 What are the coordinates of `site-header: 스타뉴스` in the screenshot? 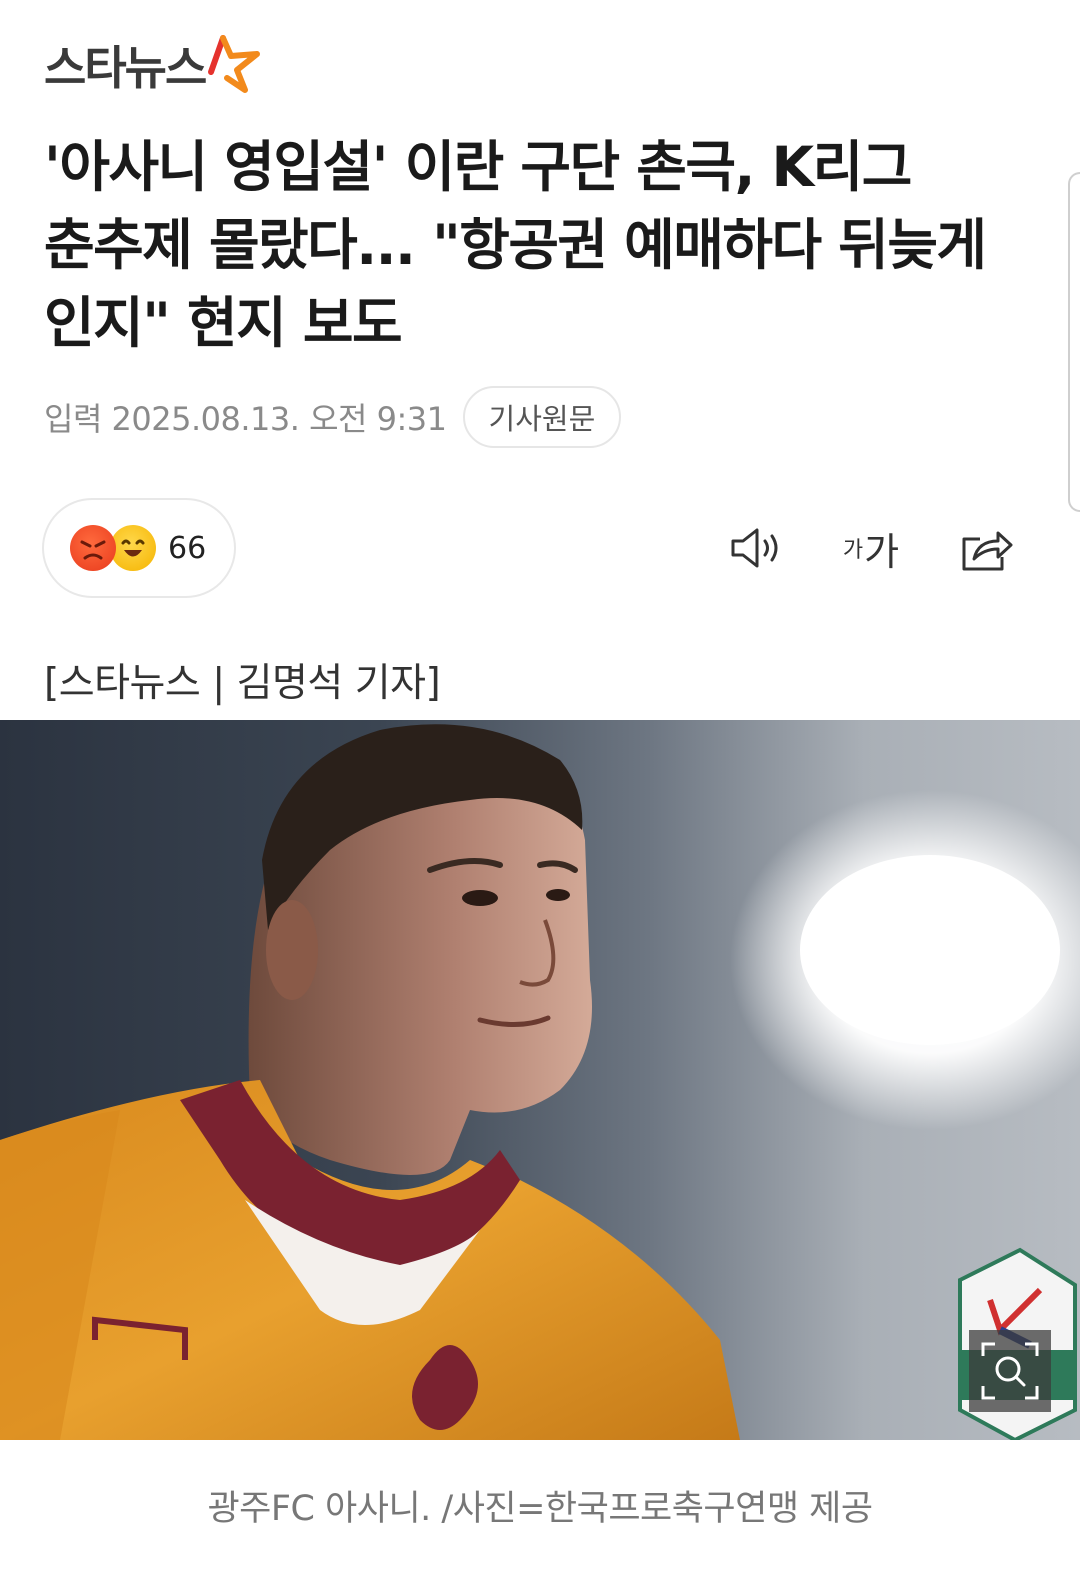 It's located at (152, 65).